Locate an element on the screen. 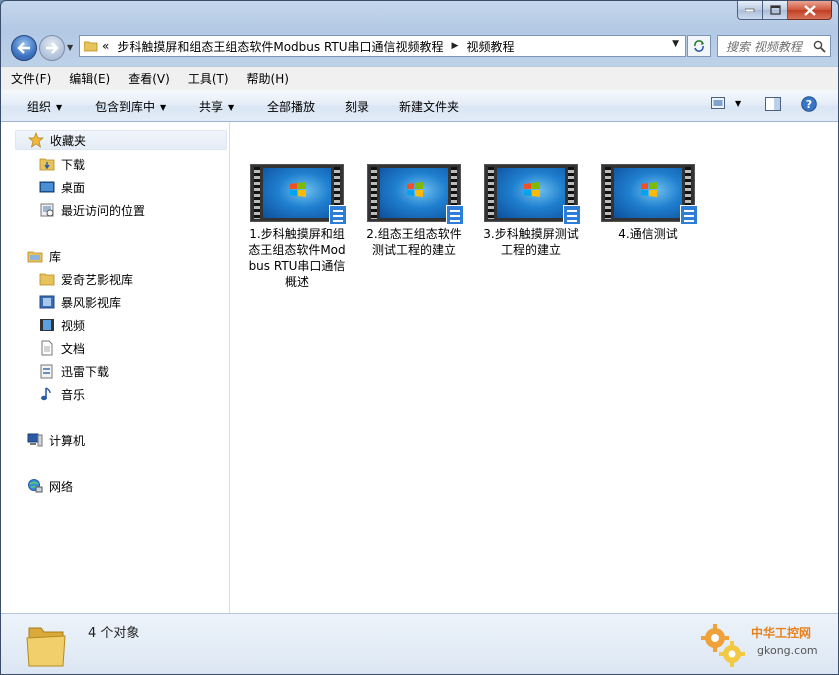 The width and height of the screenshot is (839, 675). download-library-icon is located at coordinates (47, 371).